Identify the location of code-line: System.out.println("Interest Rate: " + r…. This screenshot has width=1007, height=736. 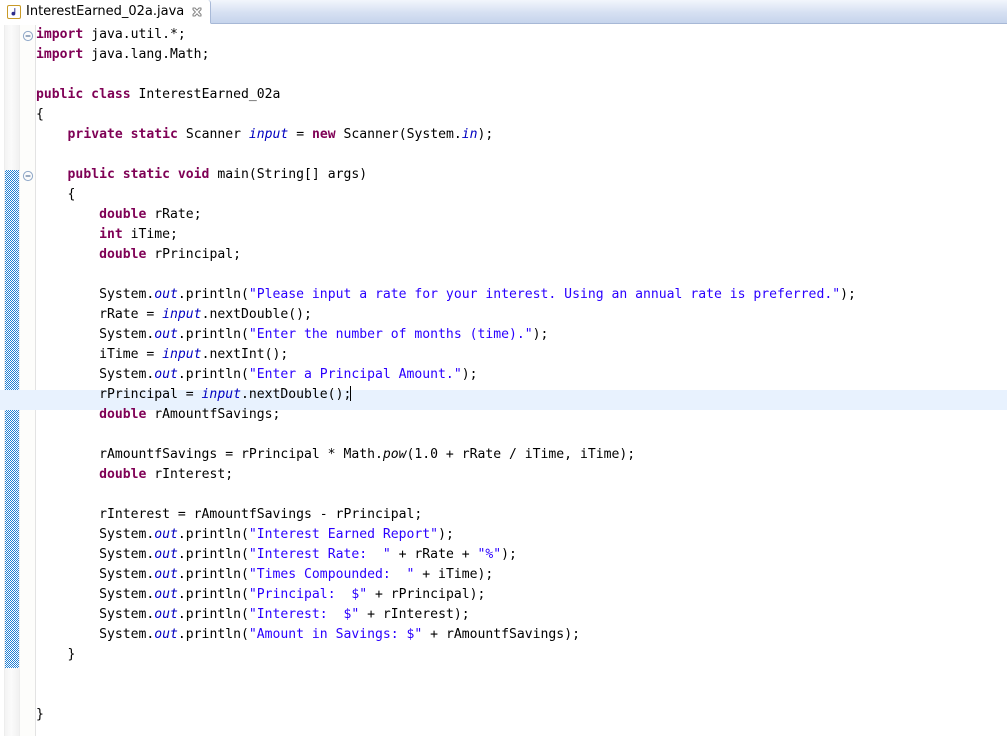
(276, 554).